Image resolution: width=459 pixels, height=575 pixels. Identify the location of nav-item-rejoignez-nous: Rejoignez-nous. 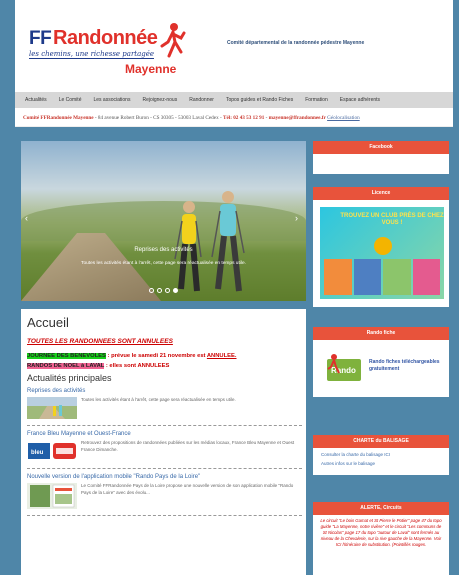
(159, 100).